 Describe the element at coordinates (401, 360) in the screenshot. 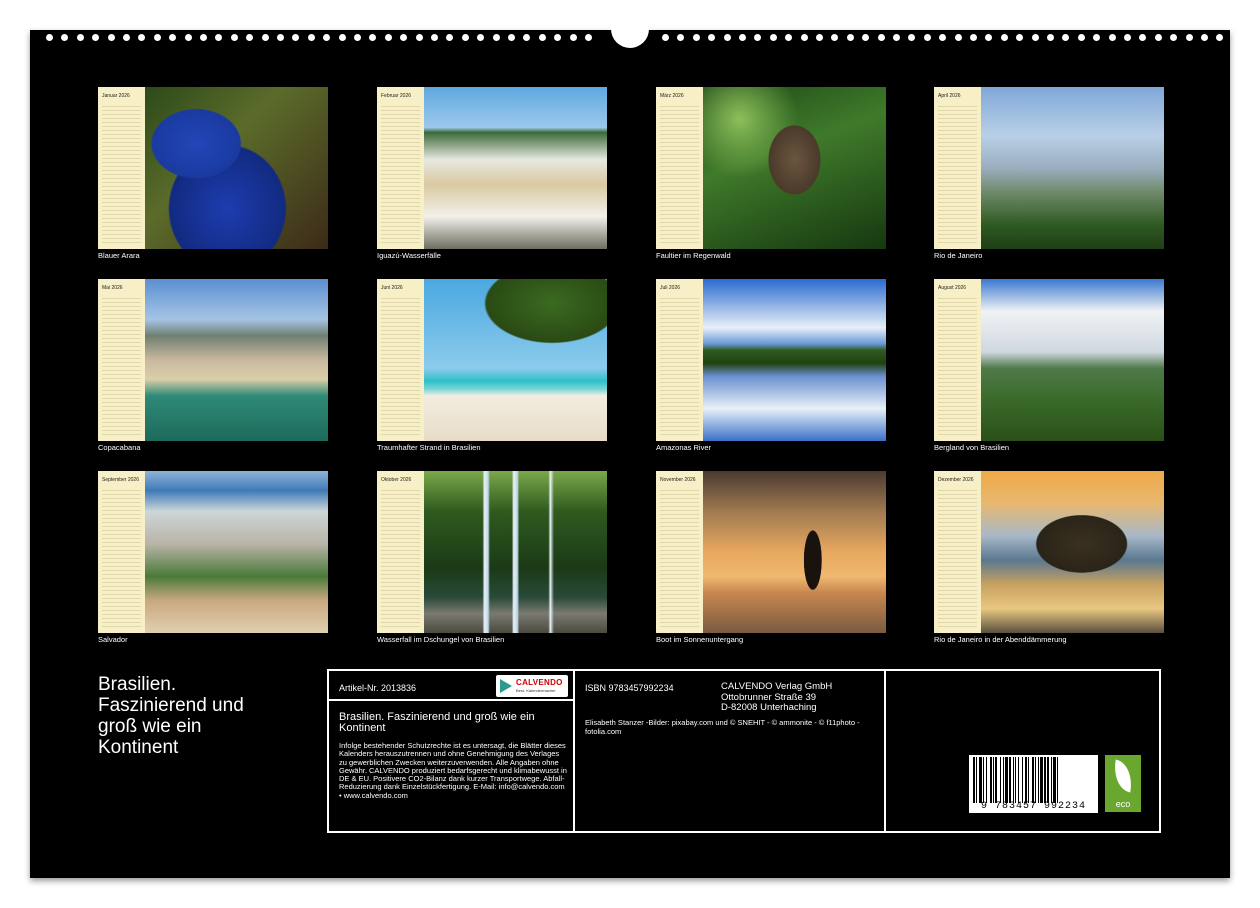

I see `calendar-strip: Juni 2026` at that location.